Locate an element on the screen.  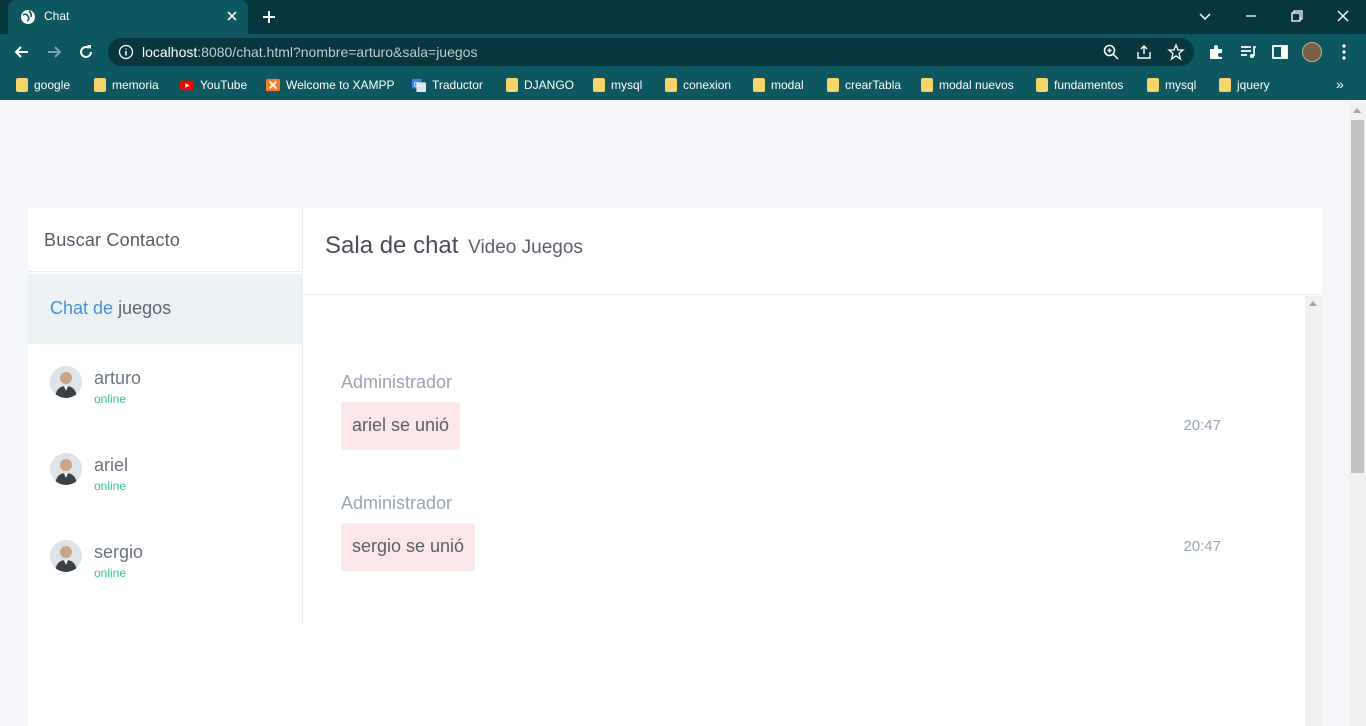
translate-icon: G is located at coordinates (419, 85).